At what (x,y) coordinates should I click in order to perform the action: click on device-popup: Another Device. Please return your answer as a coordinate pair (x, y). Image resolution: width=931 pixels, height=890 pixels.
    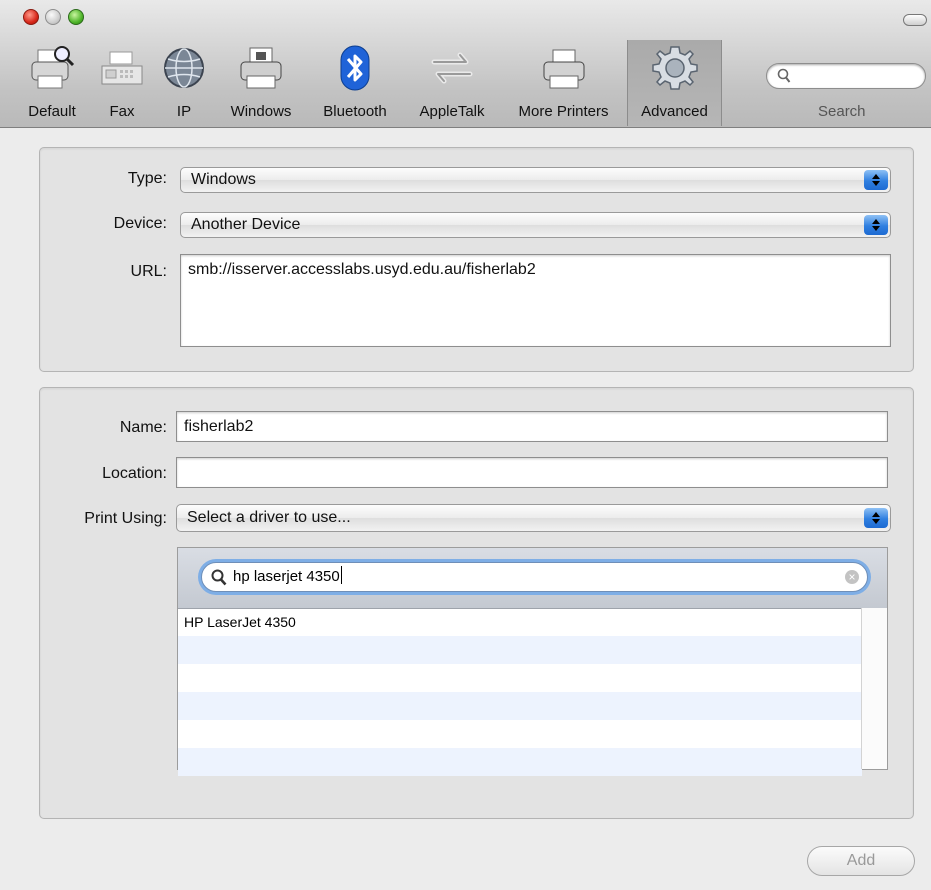
    Looking at the image, I should click on (535, 225).